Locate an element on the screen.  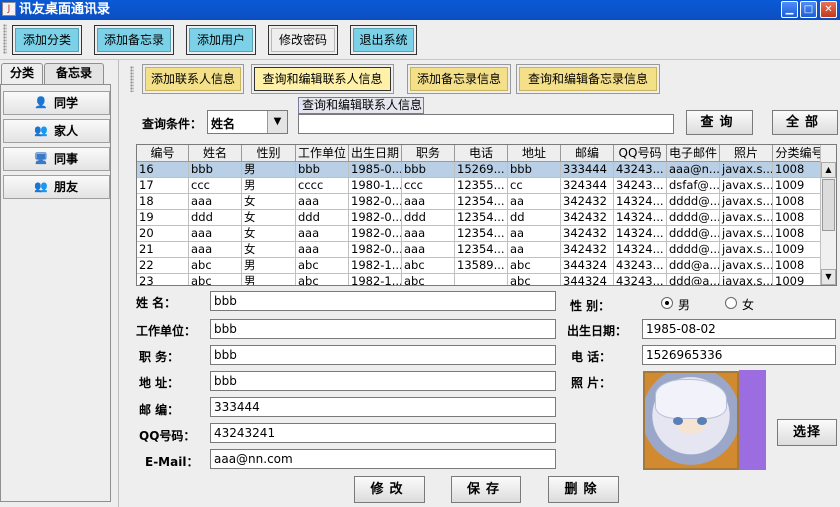
phone-label: 电 话： is located at coordinates (591, 357).